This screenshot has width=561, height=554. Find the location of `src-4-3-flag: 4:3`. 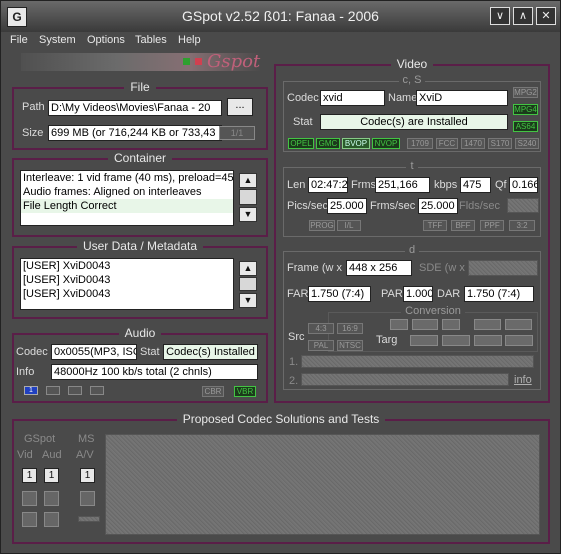

src-4-3-flag: 4:3 is located at coordinates (321, 328).